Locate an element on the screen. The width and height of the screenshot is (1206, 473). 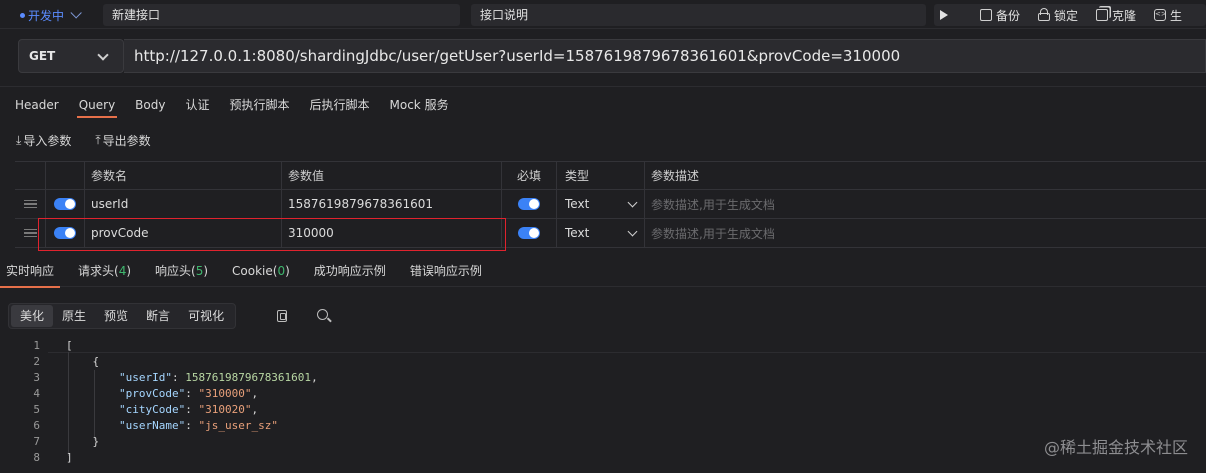
tab-success-example: 成功响应示例 is located at coordinates (350, 274).